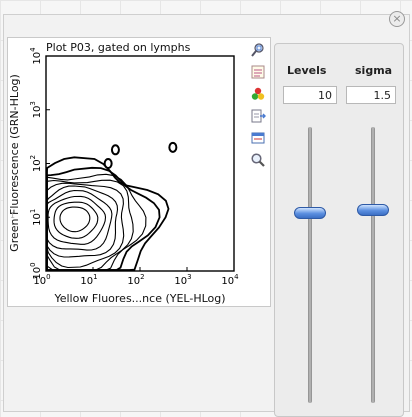 The height and width of the screenshot is (417, 412). I want to click on side-marker: 1, so click(13, 215).